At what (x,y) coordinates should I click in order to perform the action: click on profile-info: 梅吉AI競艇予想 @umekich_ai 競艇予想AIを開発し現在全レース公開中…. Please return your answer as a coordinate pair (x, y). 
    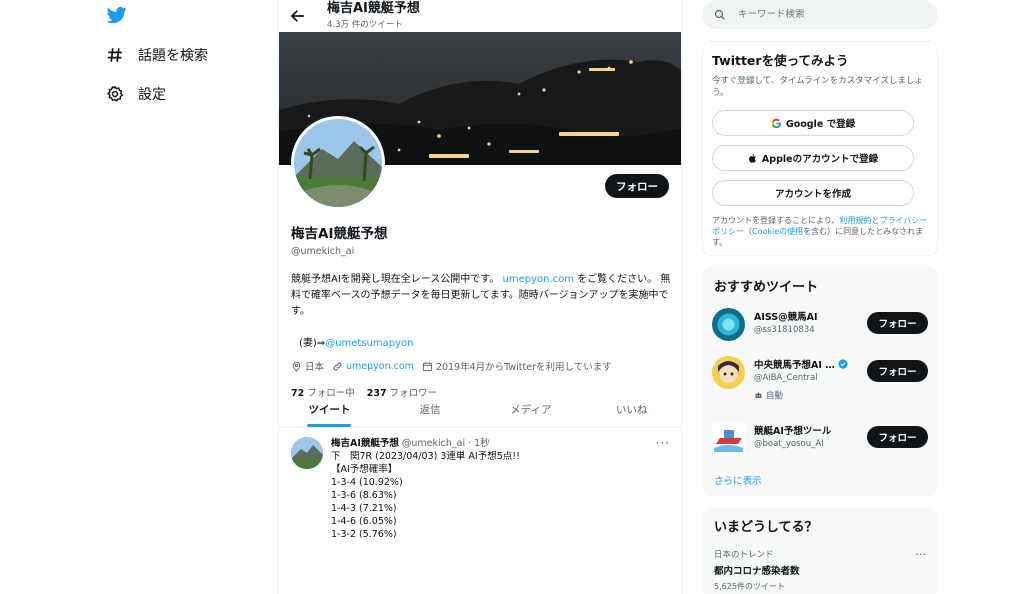
    Looking at the image, I should click on (483, 310).